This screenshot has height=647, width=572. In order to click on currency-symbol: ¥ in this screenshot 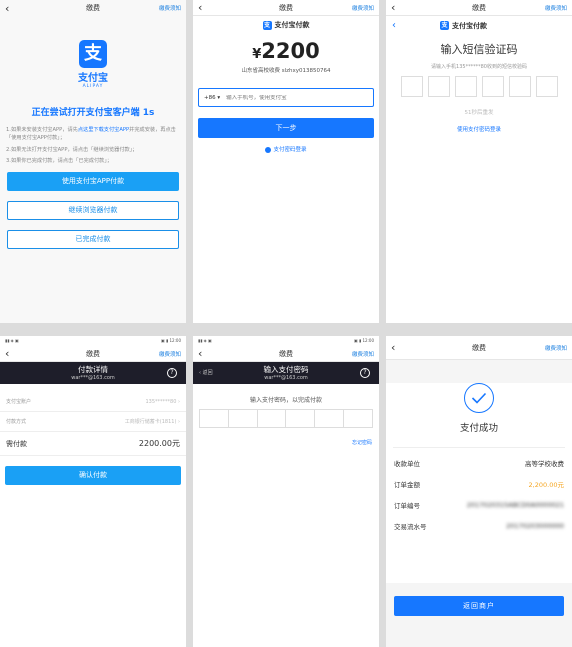, I will do `click(257, 54)`.